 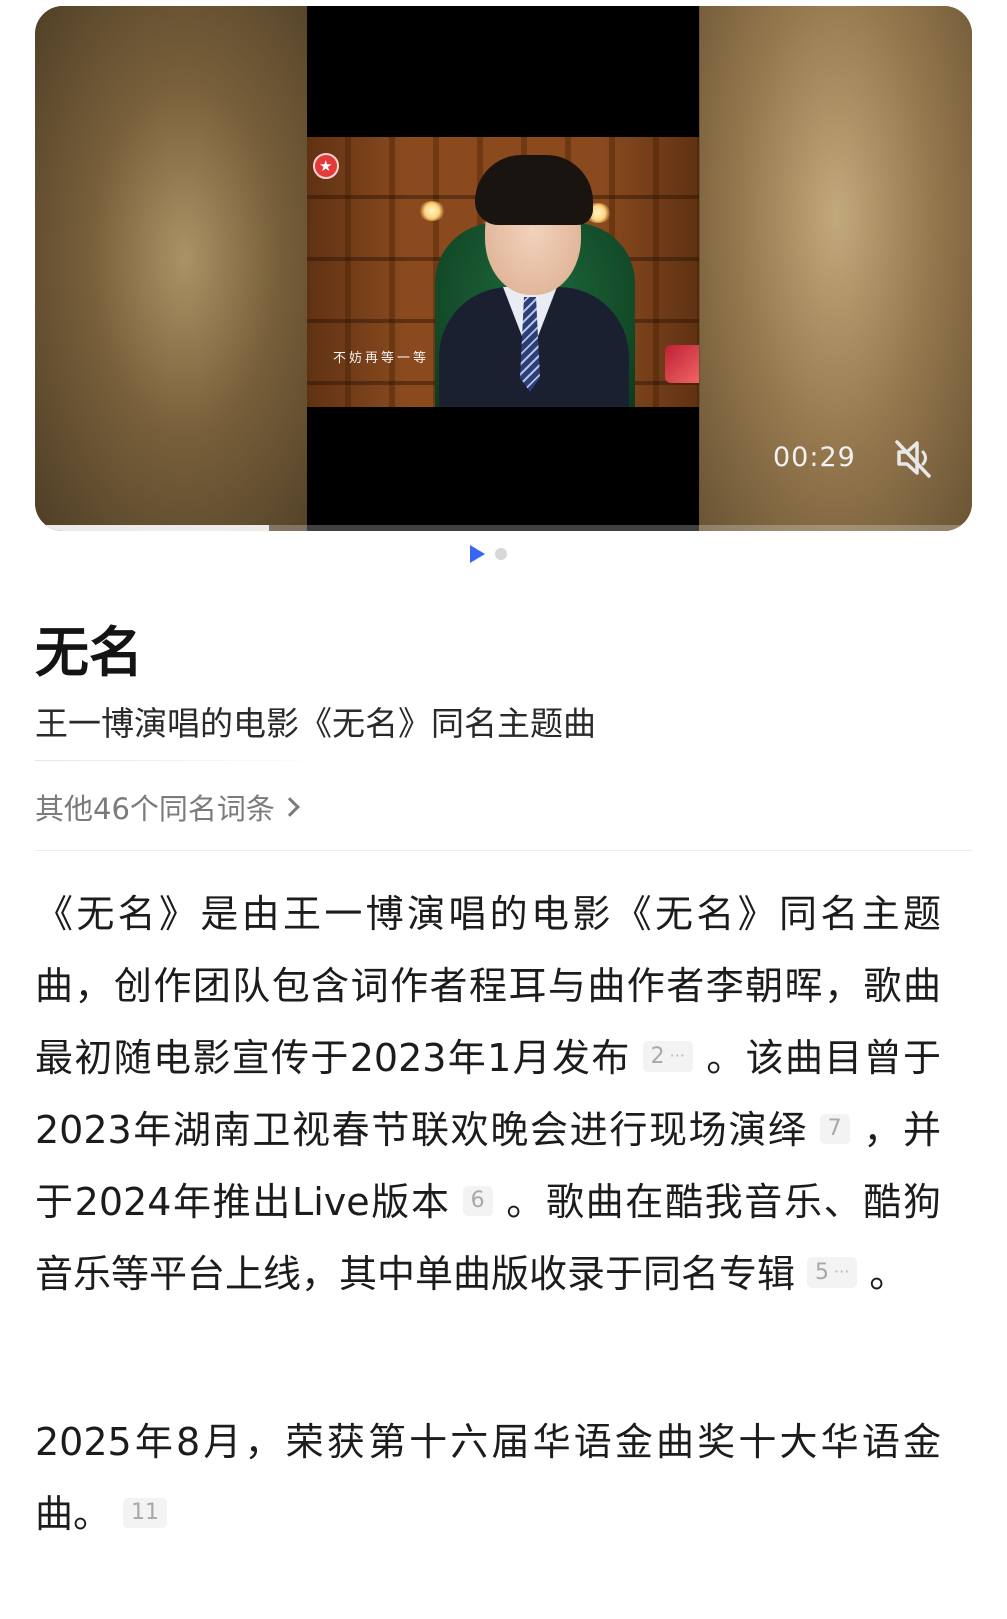 I want to click on reference-badge: 11, so click(x=145, y=1513).